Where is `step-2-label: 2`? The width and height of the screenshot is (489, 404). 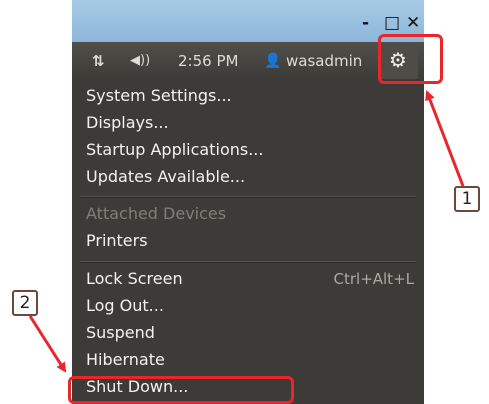 step-2-label: 2 is located at coordinates (25, 303).